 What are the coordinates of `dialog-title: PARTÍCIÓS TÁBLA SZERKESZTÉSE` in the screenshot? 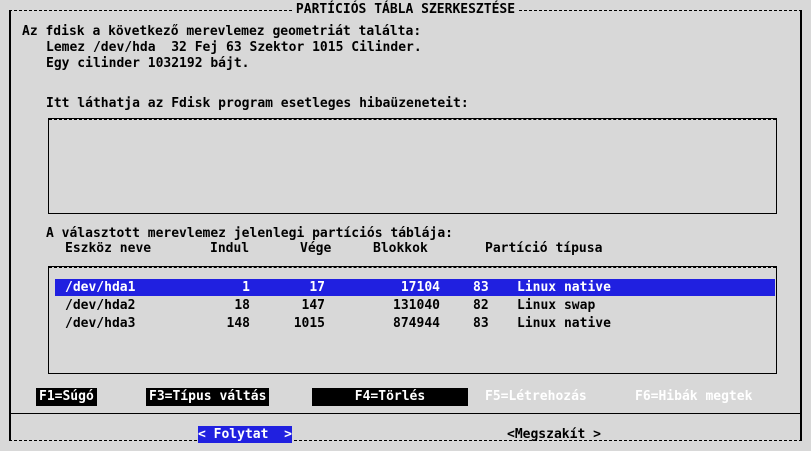 It's located at (405, 9).